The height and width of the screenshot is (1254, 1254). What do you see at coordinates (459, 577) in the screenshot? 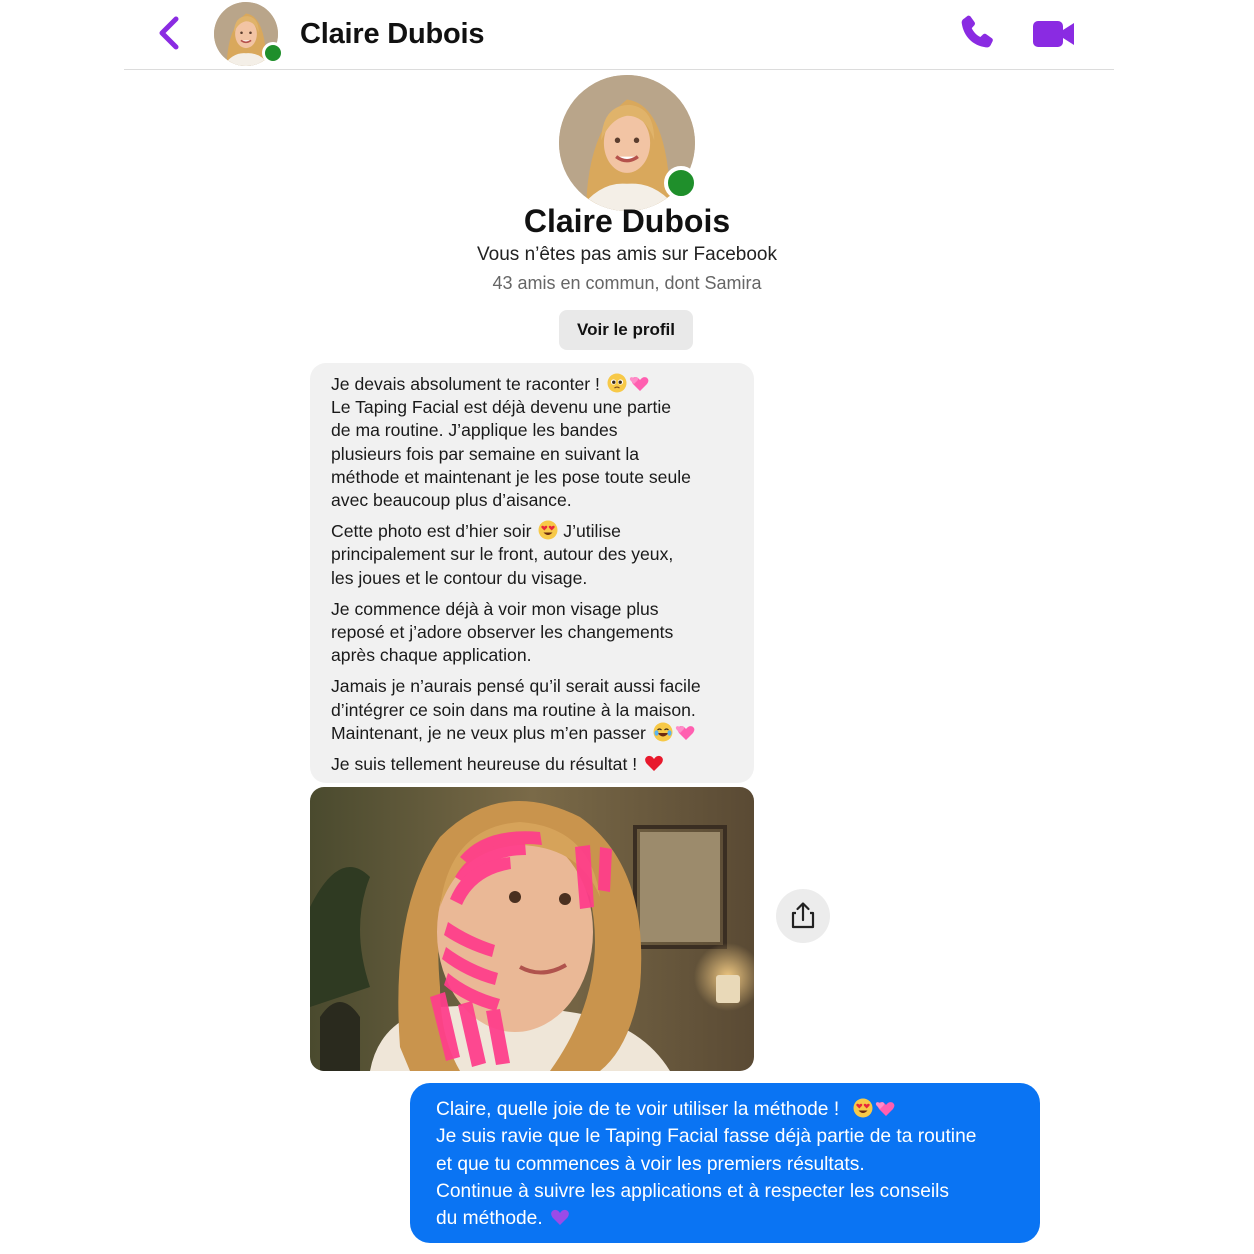
I see `message-line: les joues et le contour du visage.` at bounding box center [459, 577].